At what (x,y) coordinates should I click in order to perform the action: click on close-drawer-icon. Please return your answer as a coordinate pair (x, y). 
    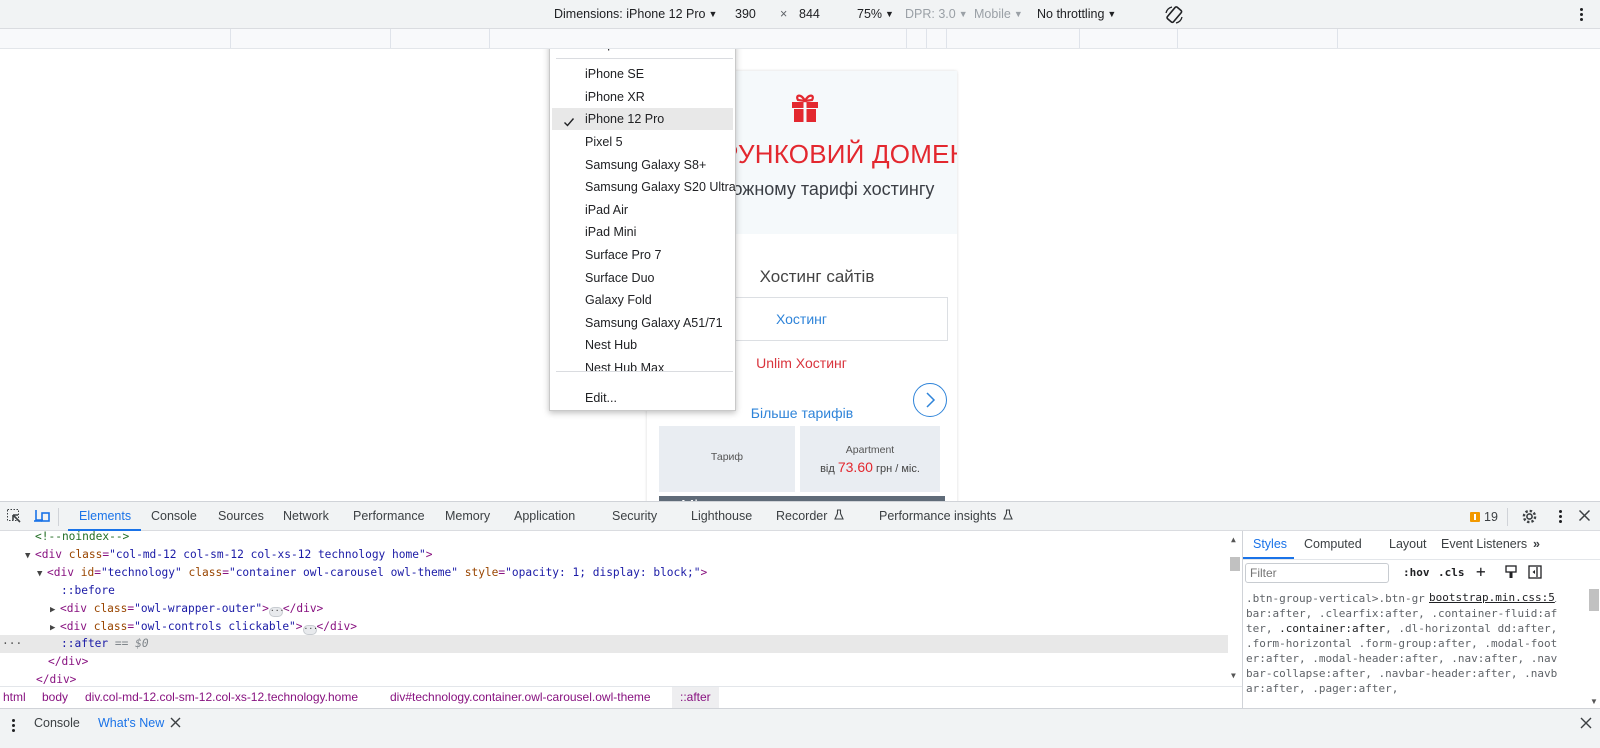
    Looking at the image, I should click on (1586, 724).